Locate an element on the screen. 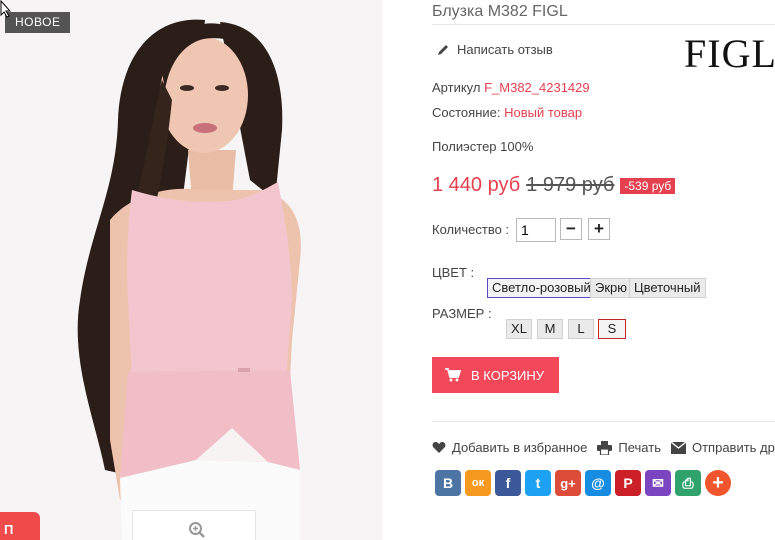 Image resolution: width=775 pixels, height=540 pixels. price-row: 1 440 руб 1 979 руб -539 руб is located at coordinates (554, 185).